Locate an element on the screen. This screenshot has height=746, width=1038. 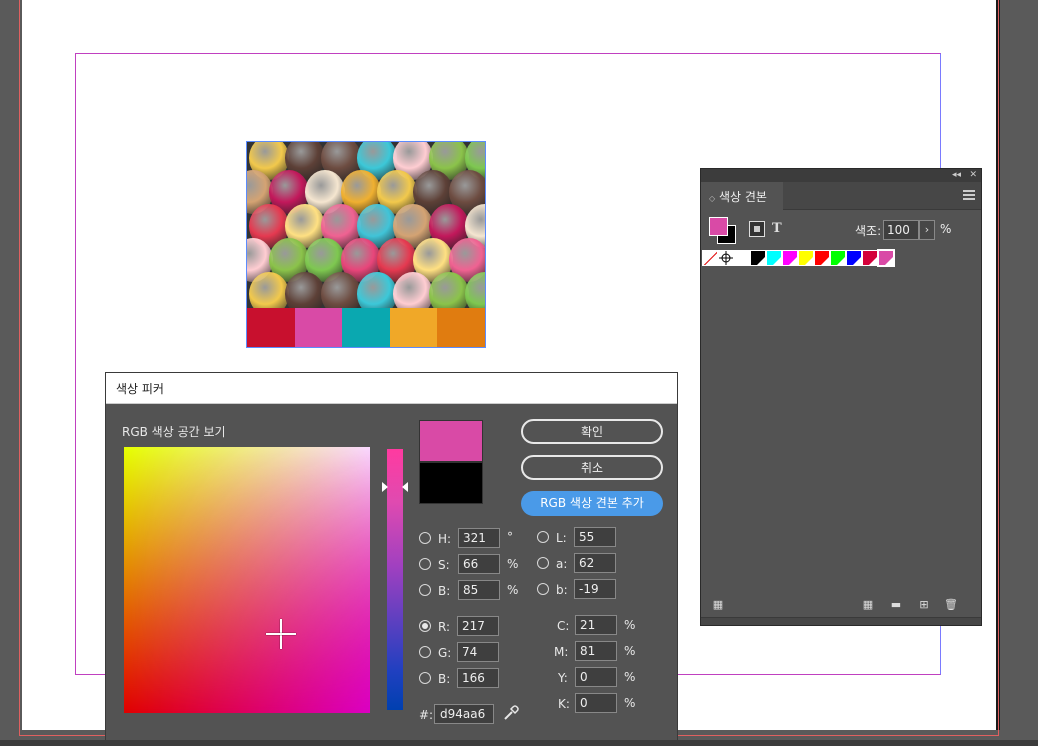
swatch-dark-red is located at coordinates (870, 258).